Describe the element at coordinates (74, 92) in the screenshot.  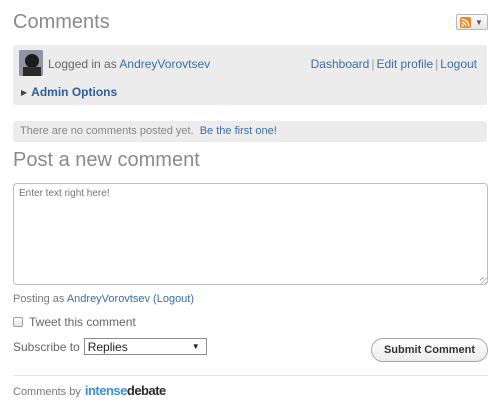
I see `admin-options-label: Admin Options` at that location.